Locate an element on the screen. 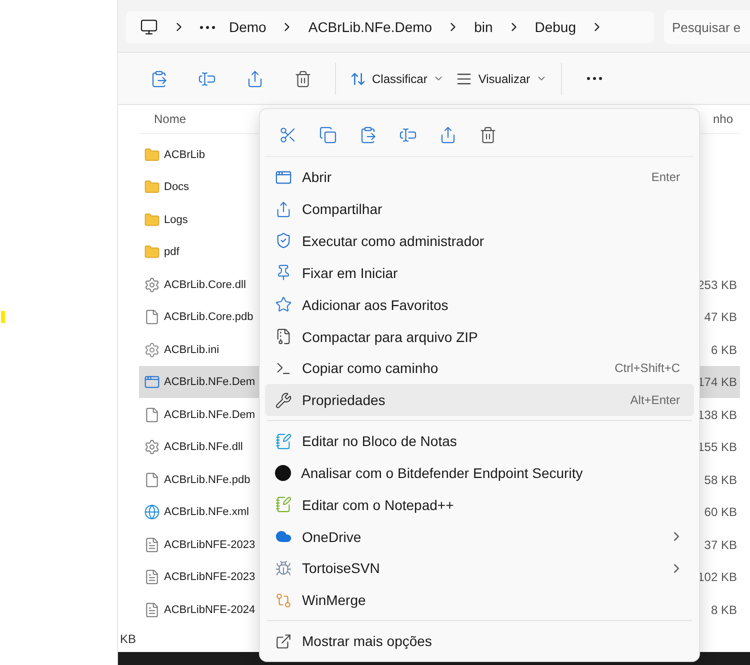 The width and height of the screenshot is (750, 665). file-name: ACBrLib.Core.pdb is located at coordinates (209, 317).